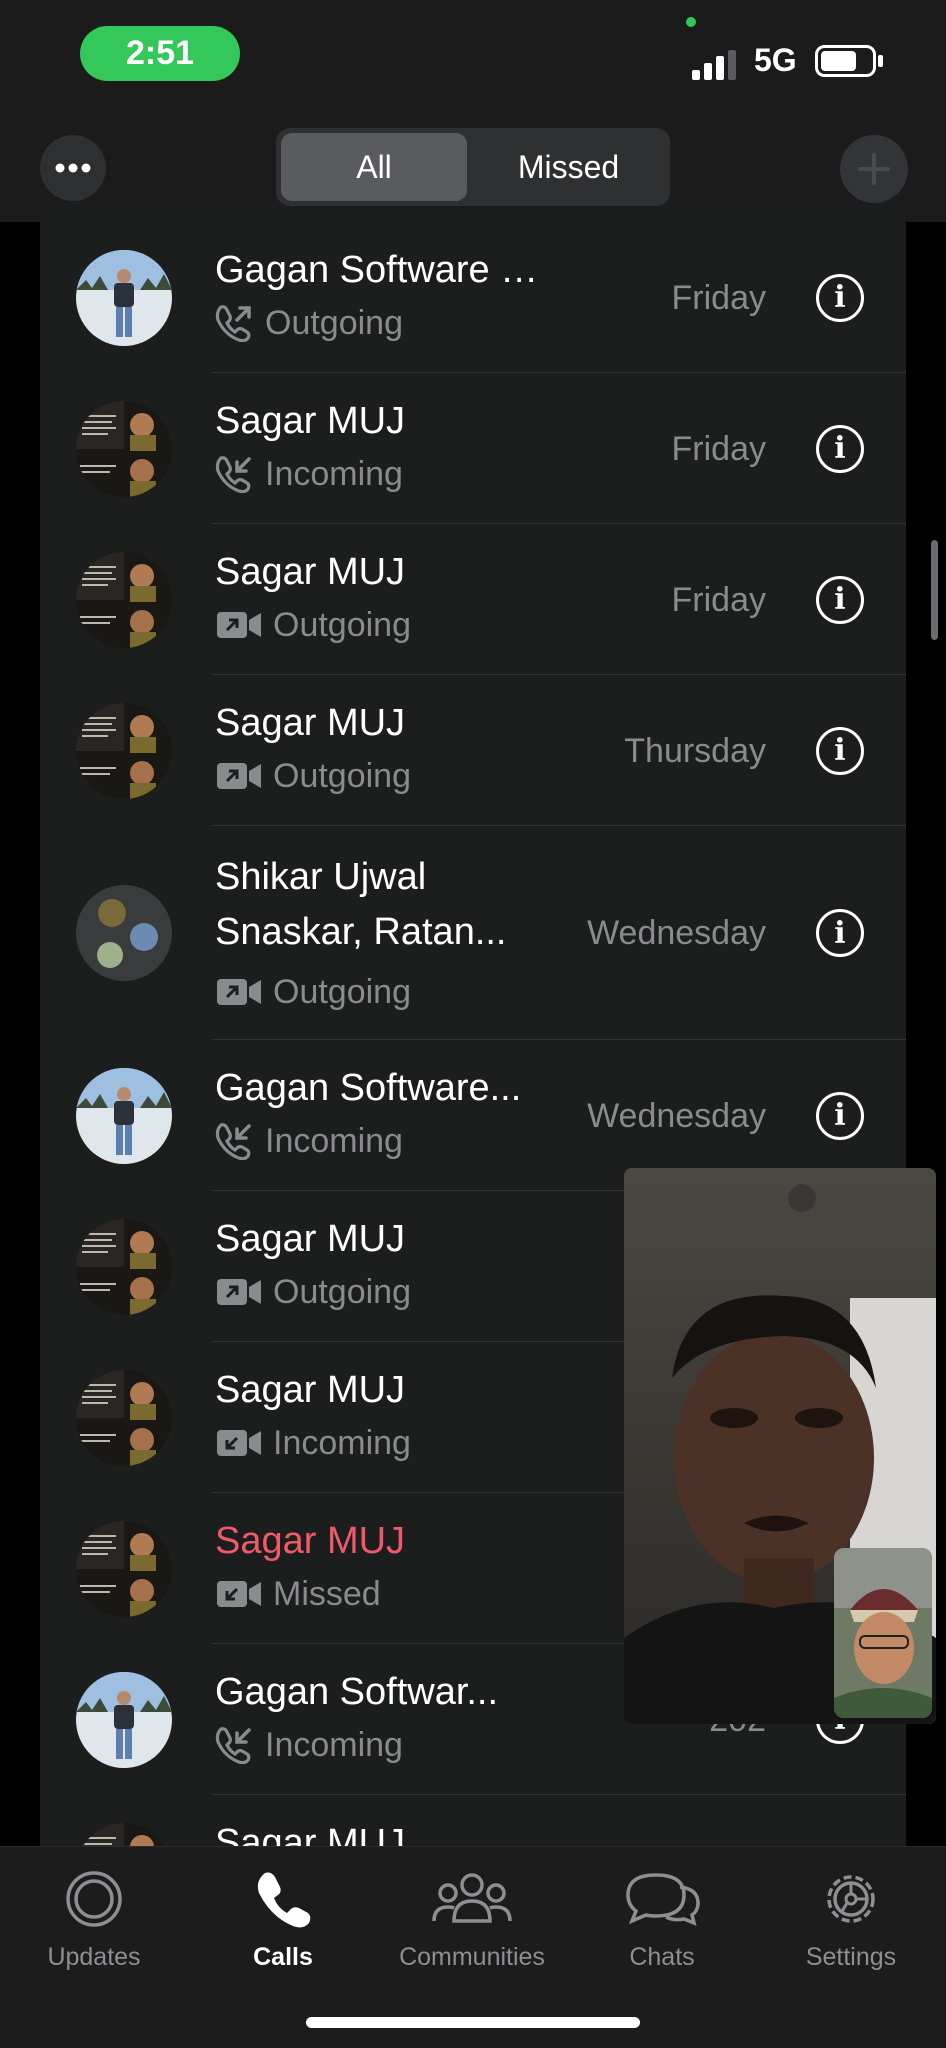  Describe the element at coordinates (472, 1957) in the screenshot. I see `tab-label: Communities` at that location.